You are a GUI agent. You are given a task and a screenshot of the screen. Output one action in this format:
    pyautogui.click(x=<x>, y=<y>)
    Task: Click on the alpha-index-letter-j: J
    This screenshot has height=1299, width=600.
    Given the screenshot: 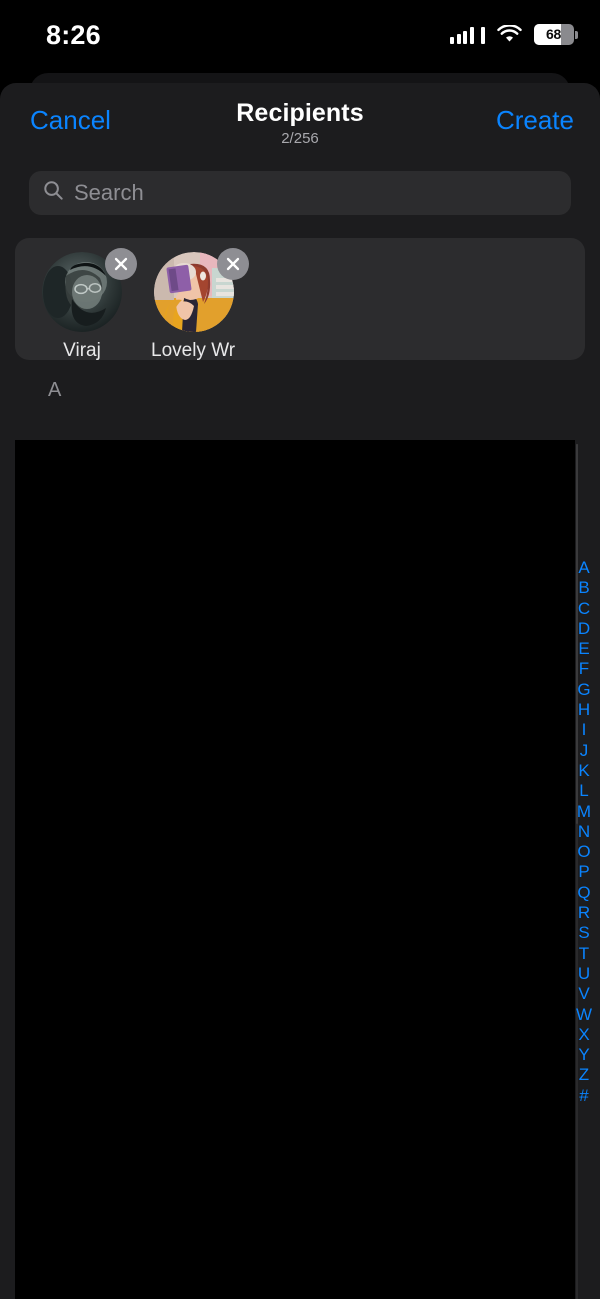 What is the action you would take?
    pyautogui.click(x=584, y=751)
    